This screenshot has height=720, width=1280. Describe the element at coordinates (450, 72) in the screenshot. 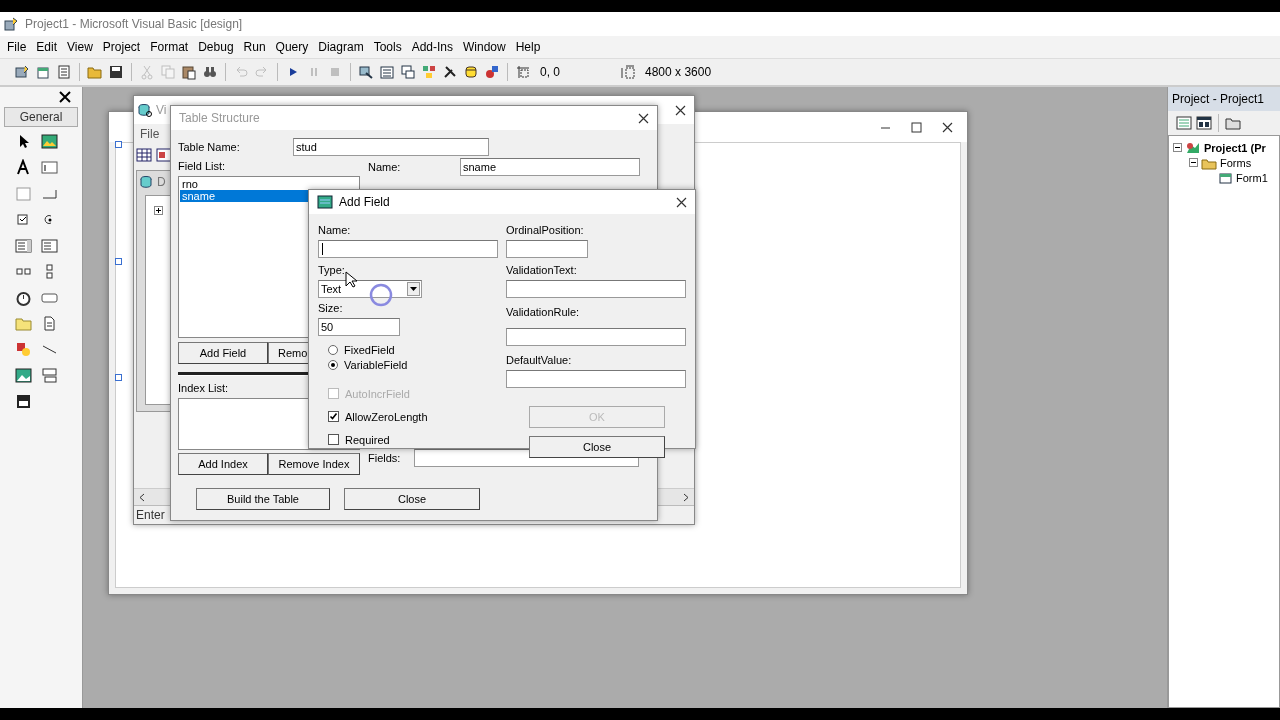

I see `tools-icon` at that location.